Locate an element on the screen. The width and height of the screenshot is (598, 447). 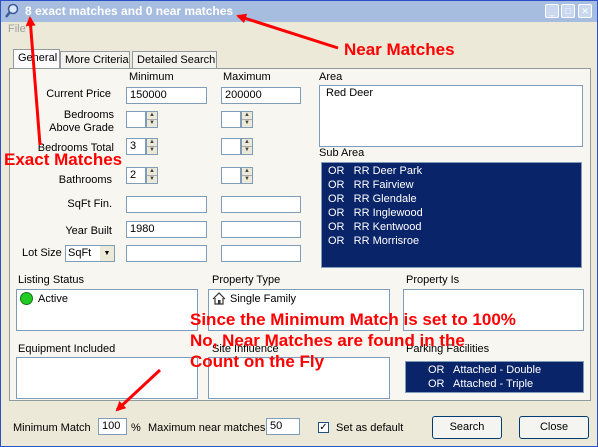
near-matches-arrow is located at coordinates (287, 31).